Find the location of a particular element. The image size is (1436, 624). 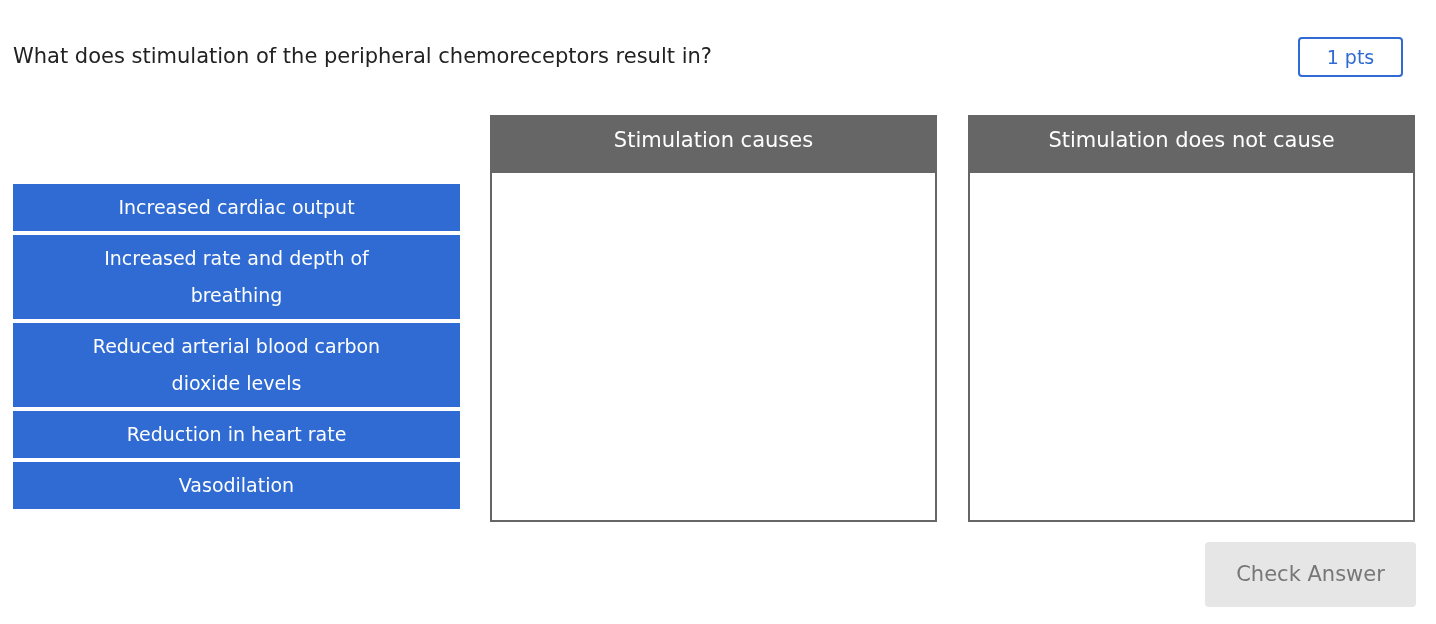

points-badge: 1 pts is located at coordinates (1350, 57).